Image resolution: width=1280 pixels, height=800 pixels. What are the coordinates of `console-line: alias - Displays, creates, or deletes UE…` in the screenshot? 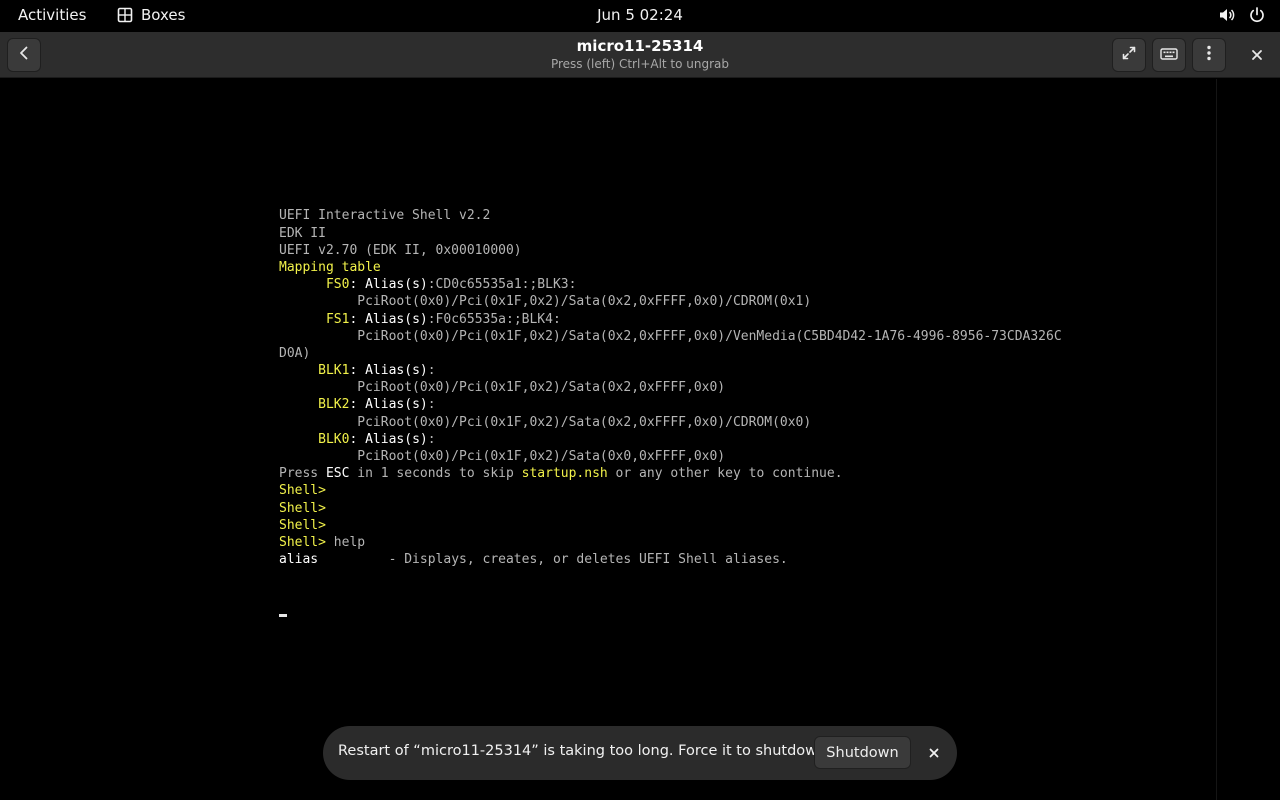 It's located at (670, 559).